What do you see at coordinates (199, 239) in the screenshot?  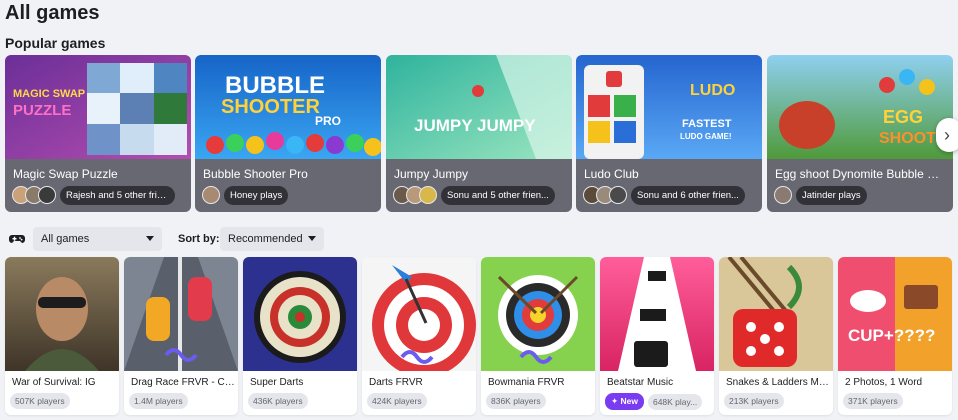 I see `sort-by-label: Sort by:` at bounding box center [199, 239].